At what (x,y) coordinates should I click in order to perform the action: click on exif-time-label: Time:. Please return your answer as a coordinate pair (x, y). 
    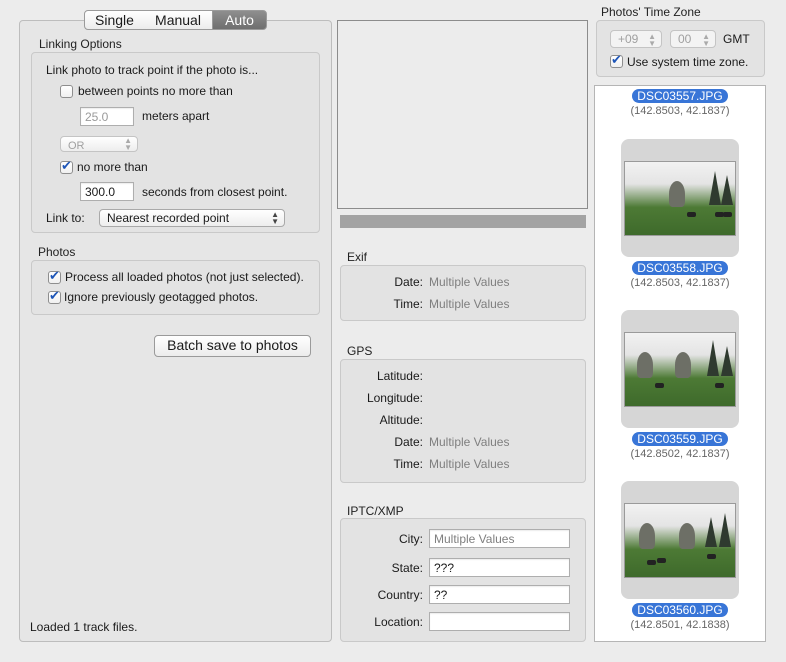
    Looking at the image, I should click on (408, 304).